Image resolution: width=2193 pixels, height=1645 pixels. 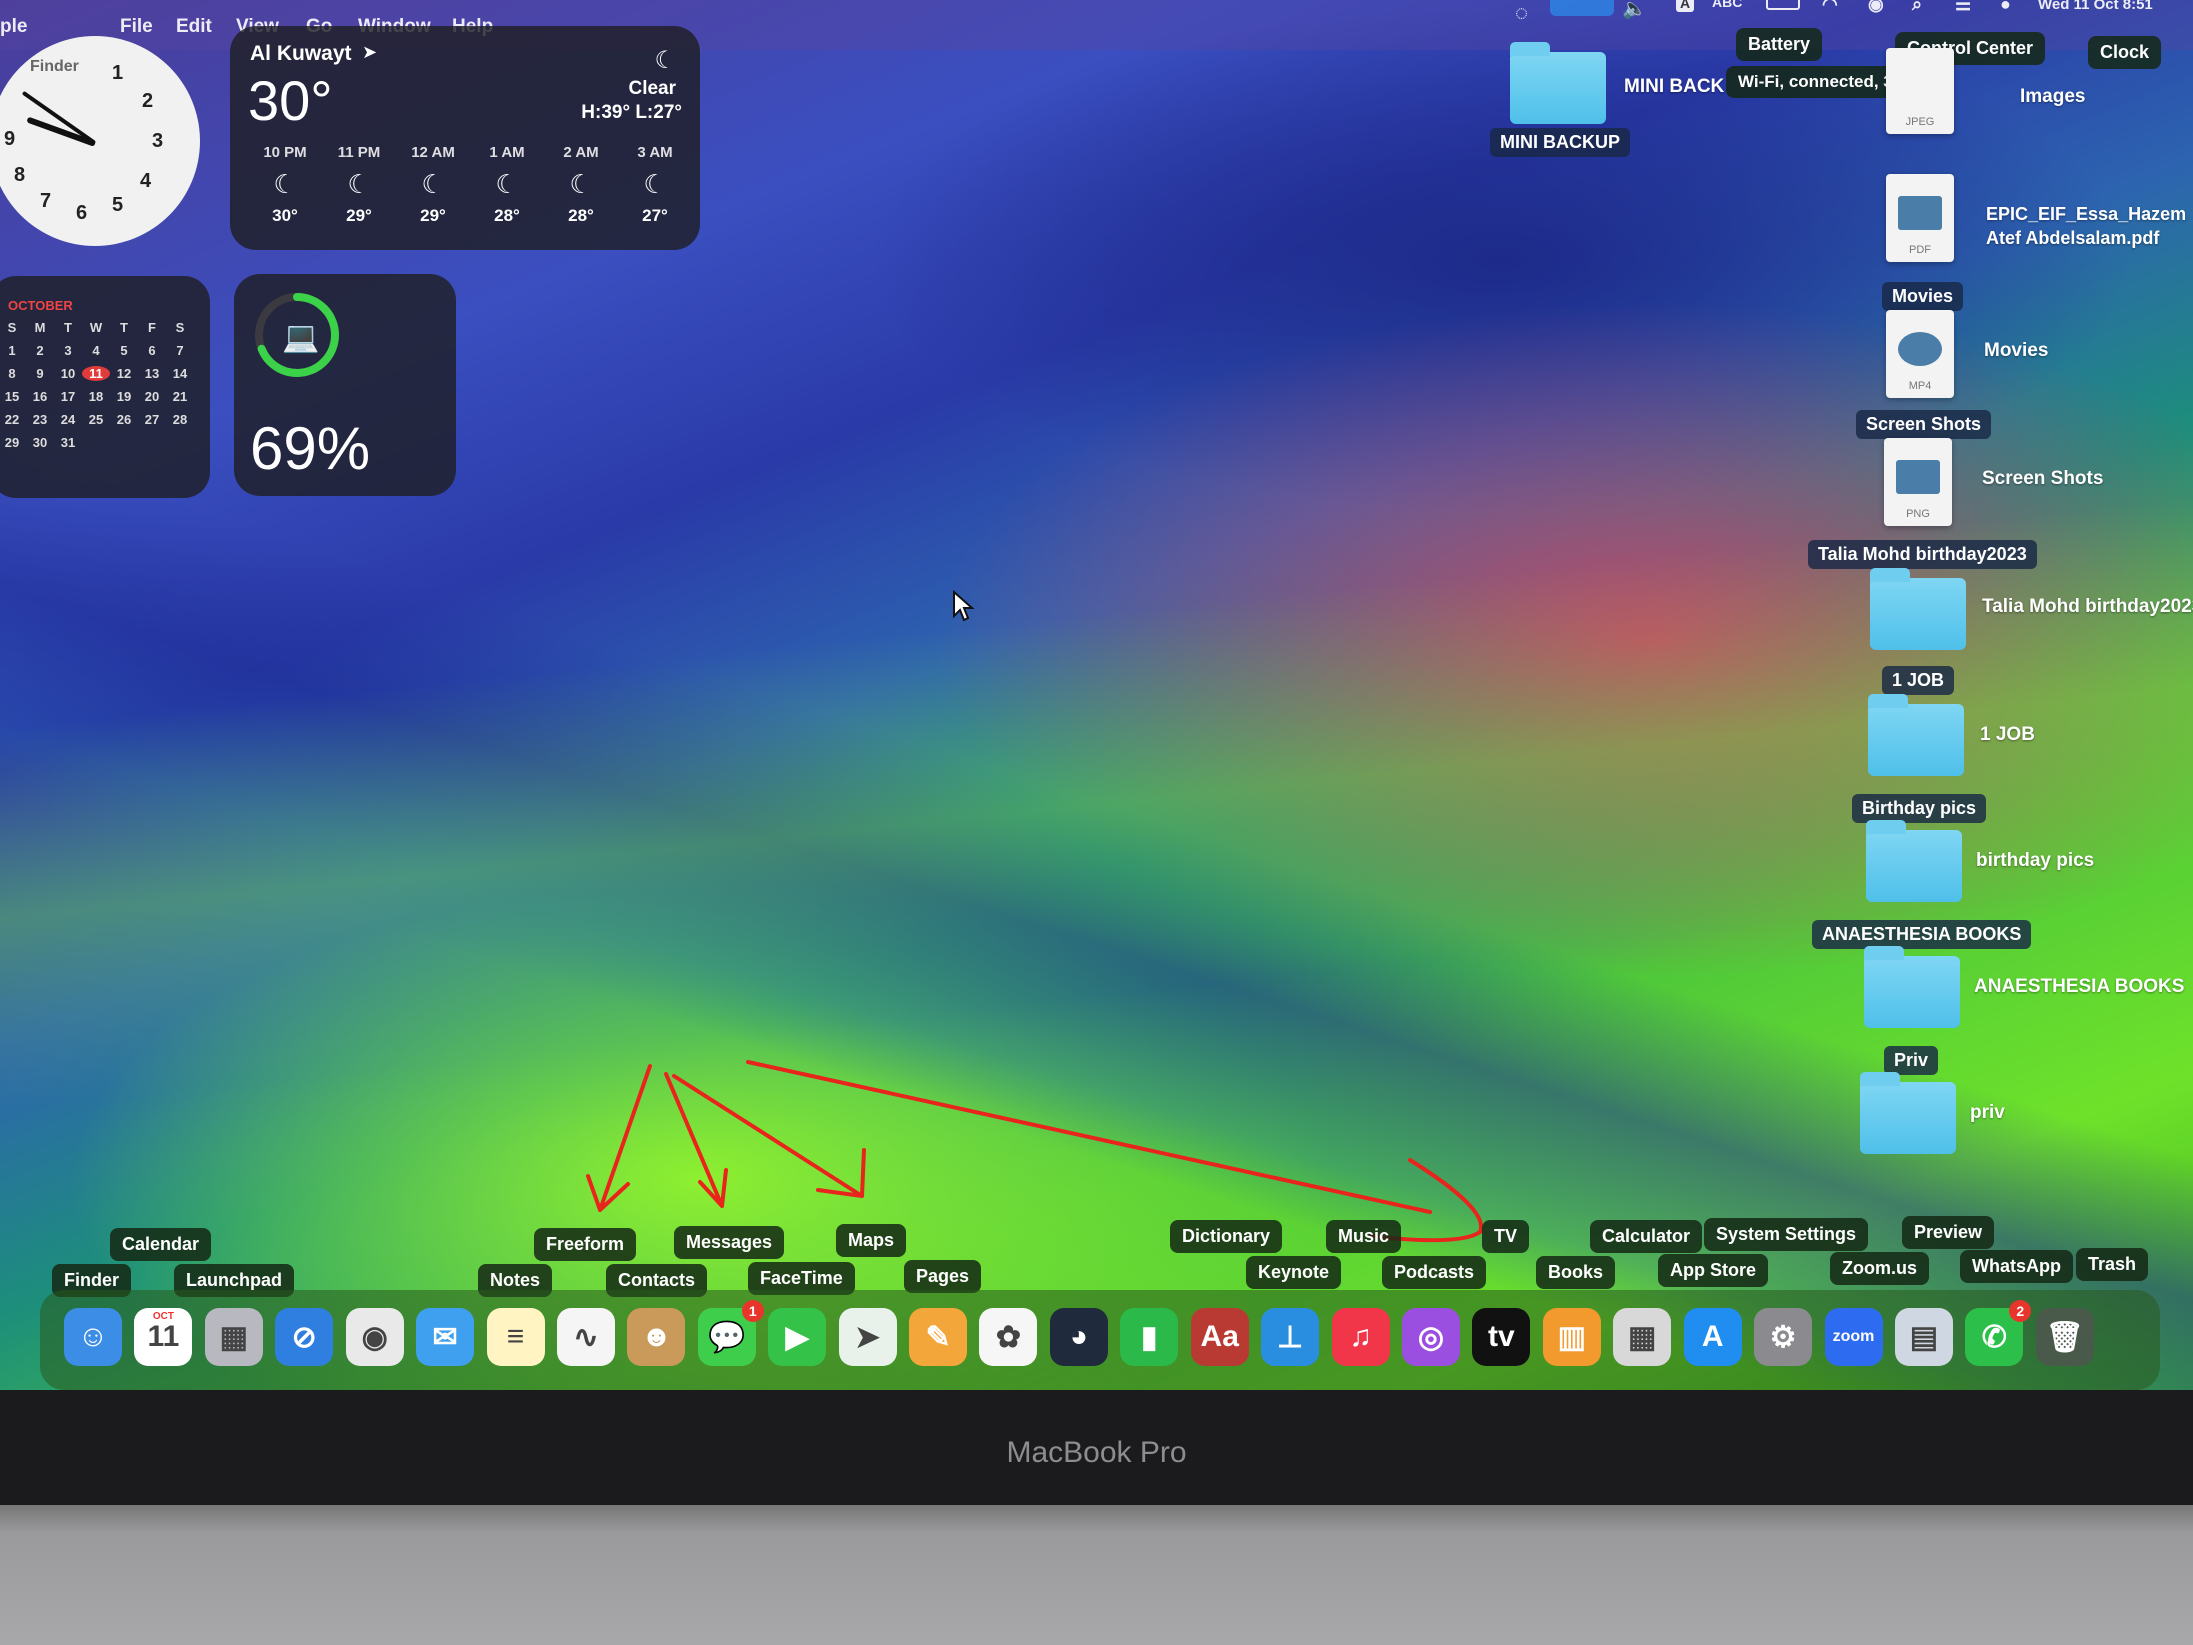 I want to click on dock-glyph: ▮, so click(x=1149, y=1337).